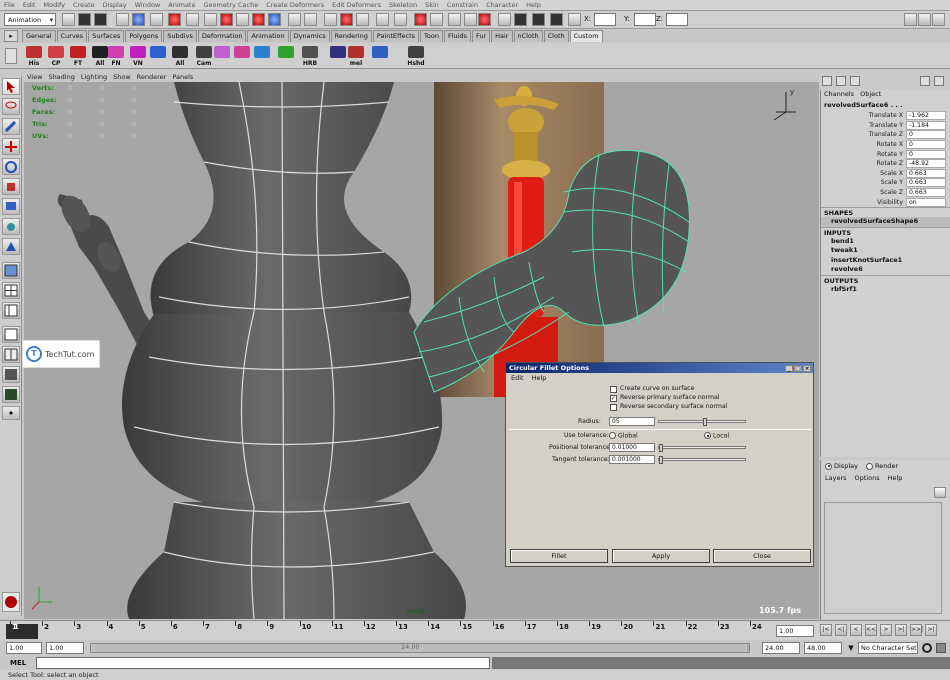  I want to click on new-layer-icon, so click(940, 492).